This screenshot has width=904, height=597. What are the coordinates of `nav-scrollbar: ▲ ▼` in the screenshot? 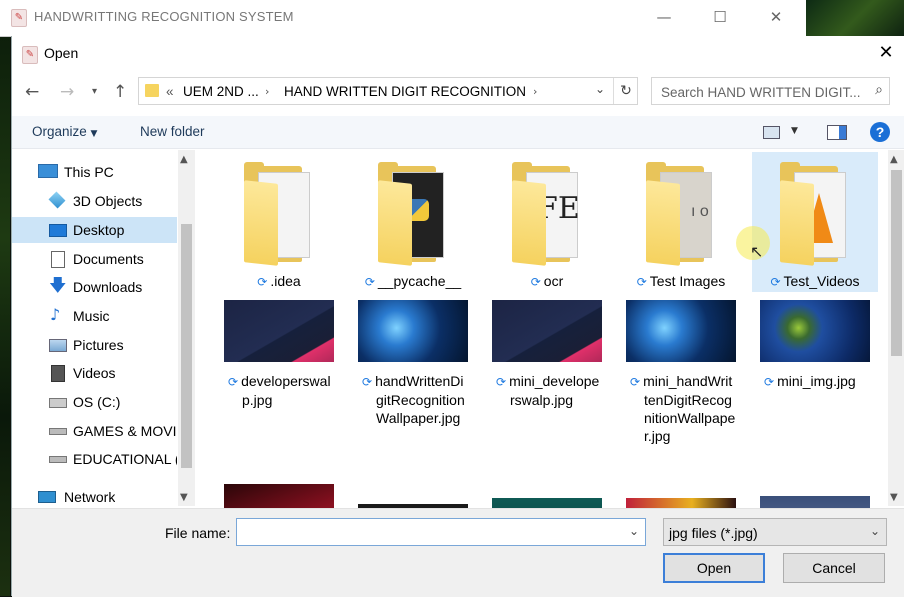 It's located at (186, 328).